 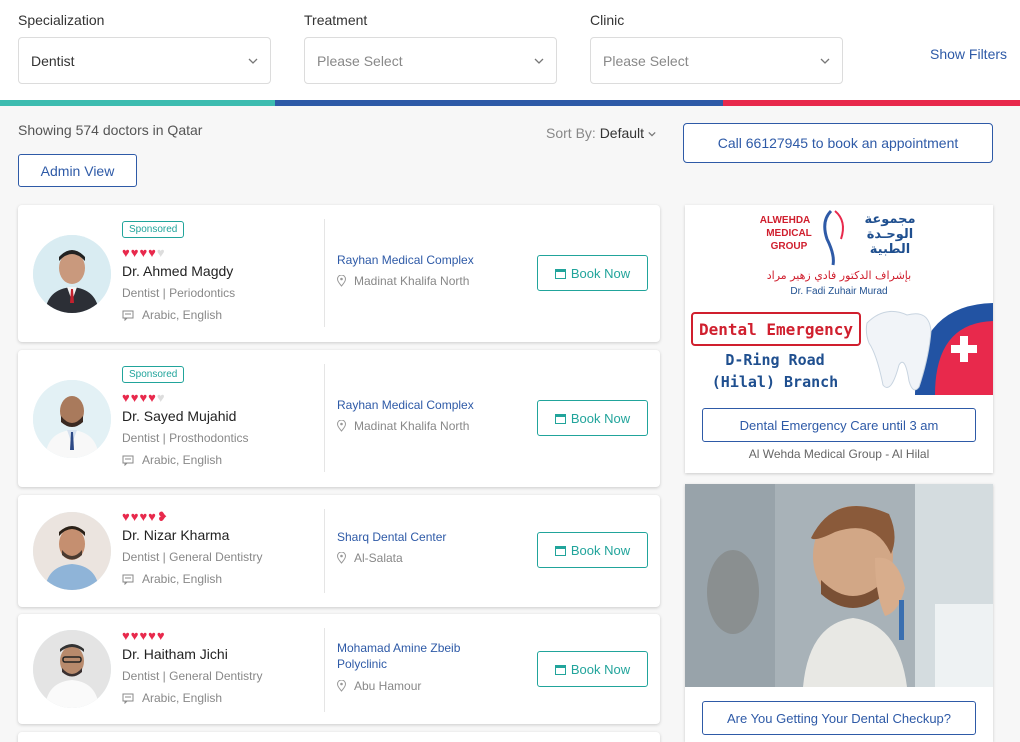 I want to click on logo-ar-line-2: الوحـدة, so click(x=890, y=234).